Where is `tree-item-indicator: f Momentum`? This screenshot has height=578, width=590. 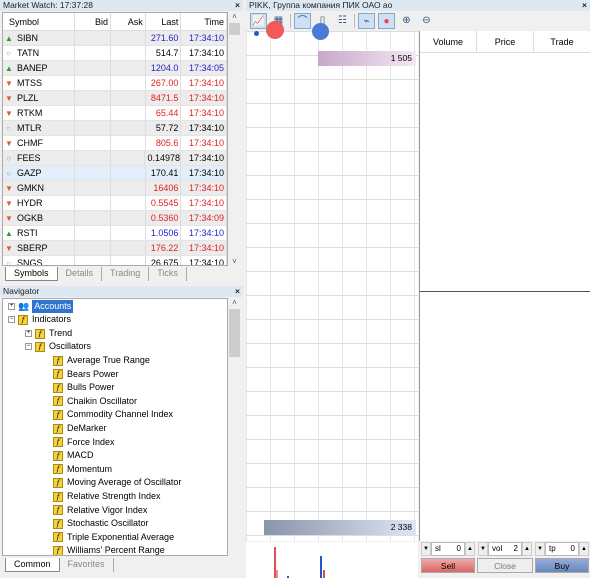 tree-item-indicator: f Momentum is located at coordinates (82, 469).